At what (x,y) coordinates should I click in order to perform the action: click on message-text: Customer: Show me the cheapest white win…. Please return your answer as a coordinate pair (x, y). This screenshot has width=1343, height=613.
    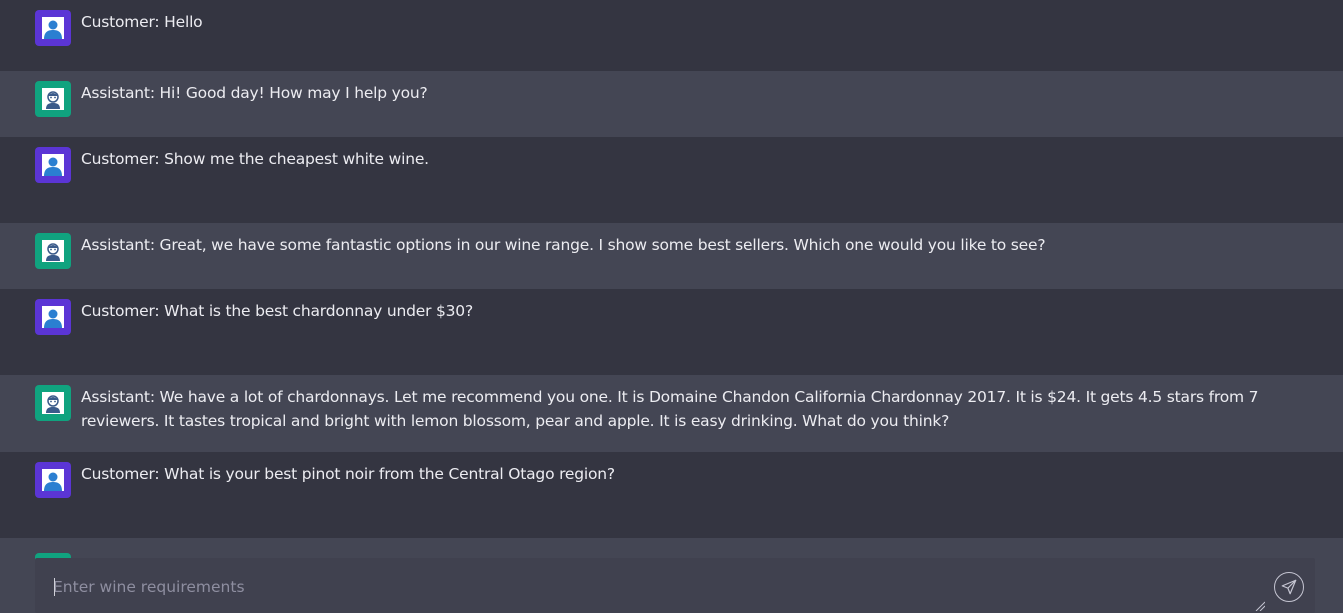
    Looking at the image, I should click on (255, 159).